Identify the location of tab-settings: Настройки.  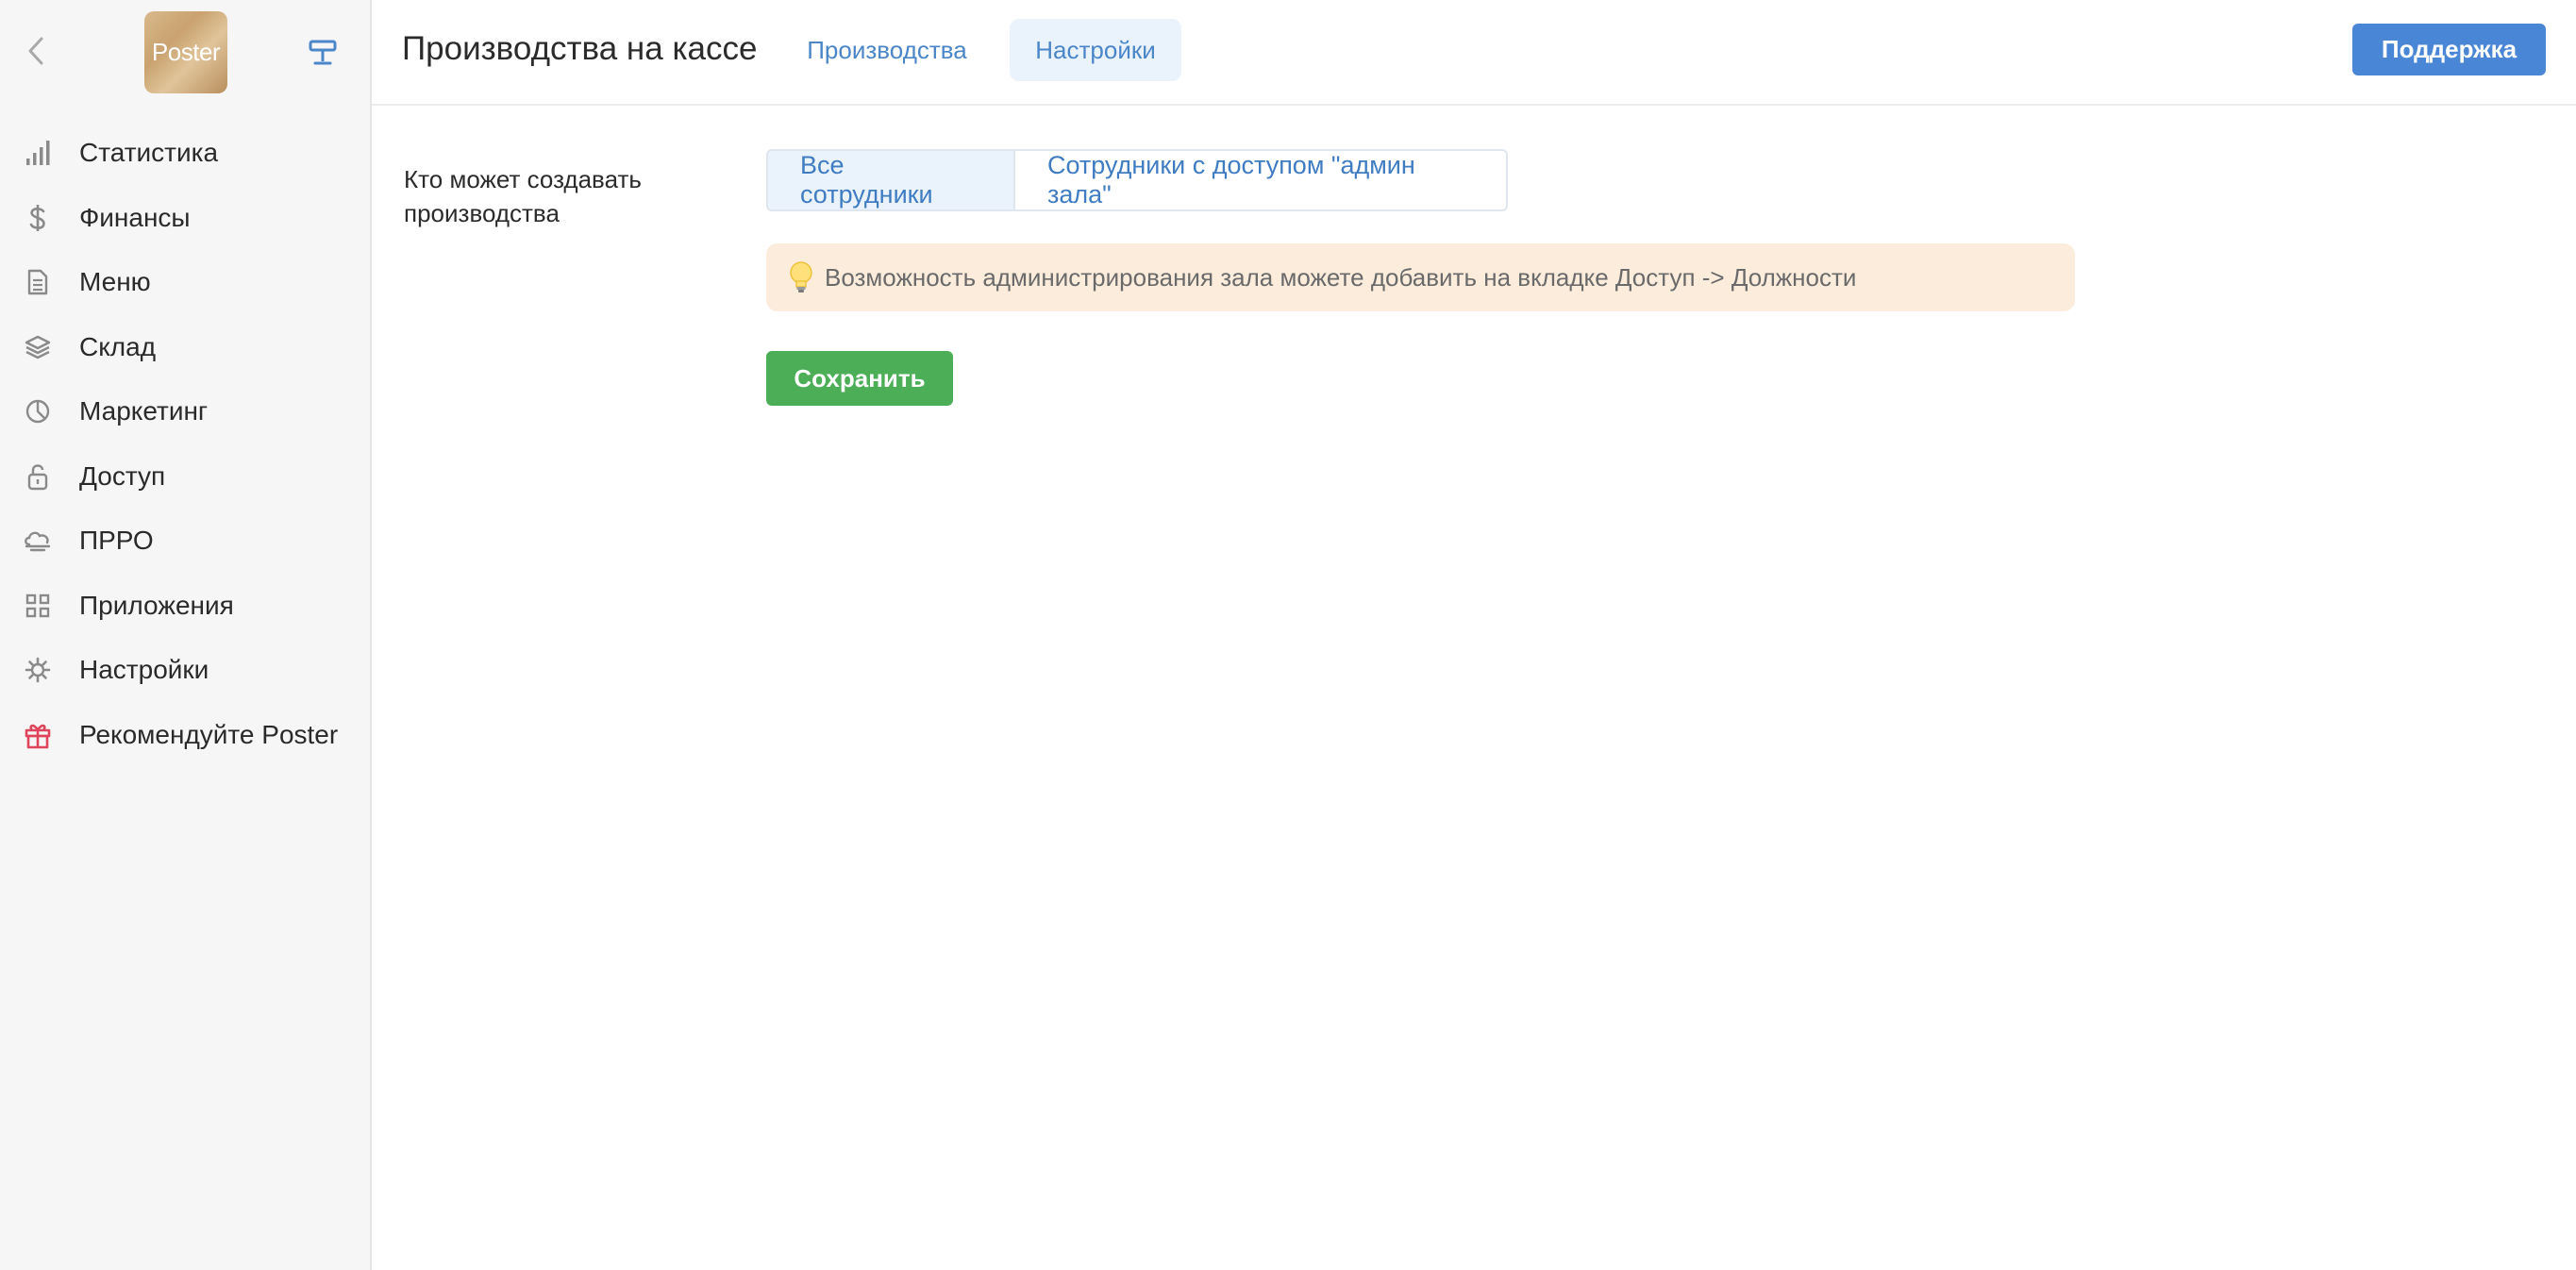
(1095, 50).